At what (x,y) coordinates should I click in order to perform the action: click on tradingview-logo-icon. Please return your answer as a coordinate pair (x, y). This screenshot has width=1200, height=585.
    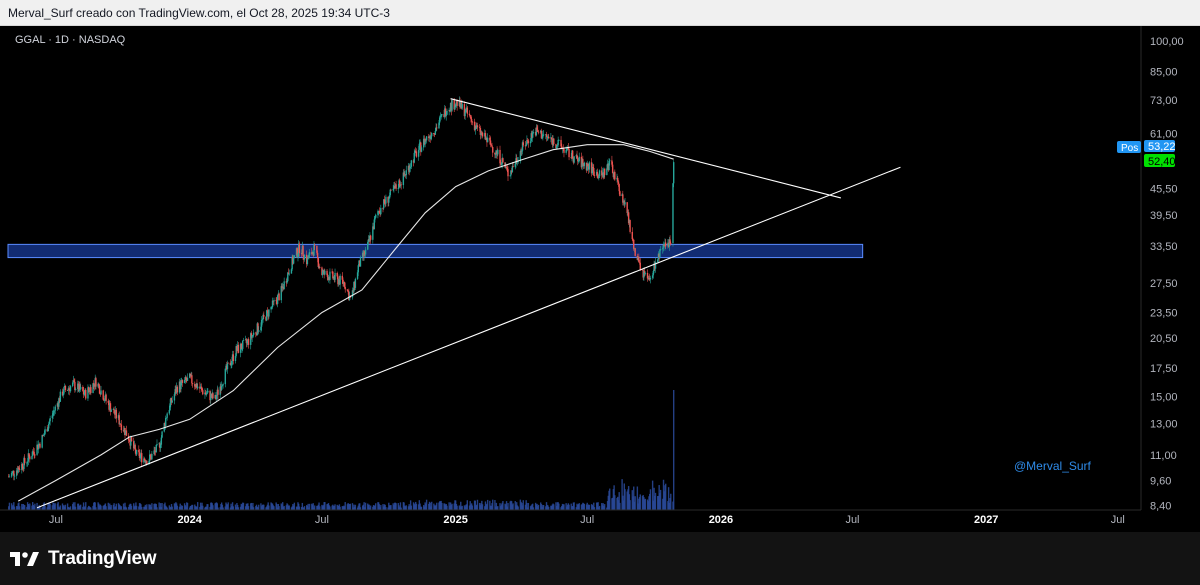
    Looking at the image, I should click on (24, 559).